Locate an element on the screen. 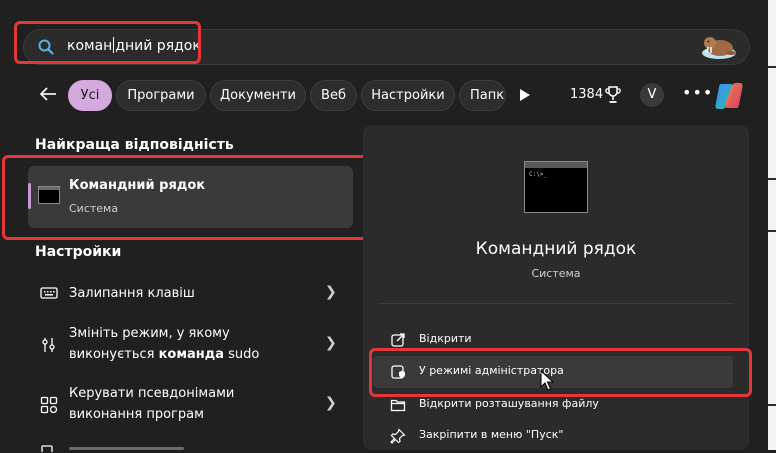  setting-label: Керувати псевдонімами виконання програм is located at coordinates (151, 404).